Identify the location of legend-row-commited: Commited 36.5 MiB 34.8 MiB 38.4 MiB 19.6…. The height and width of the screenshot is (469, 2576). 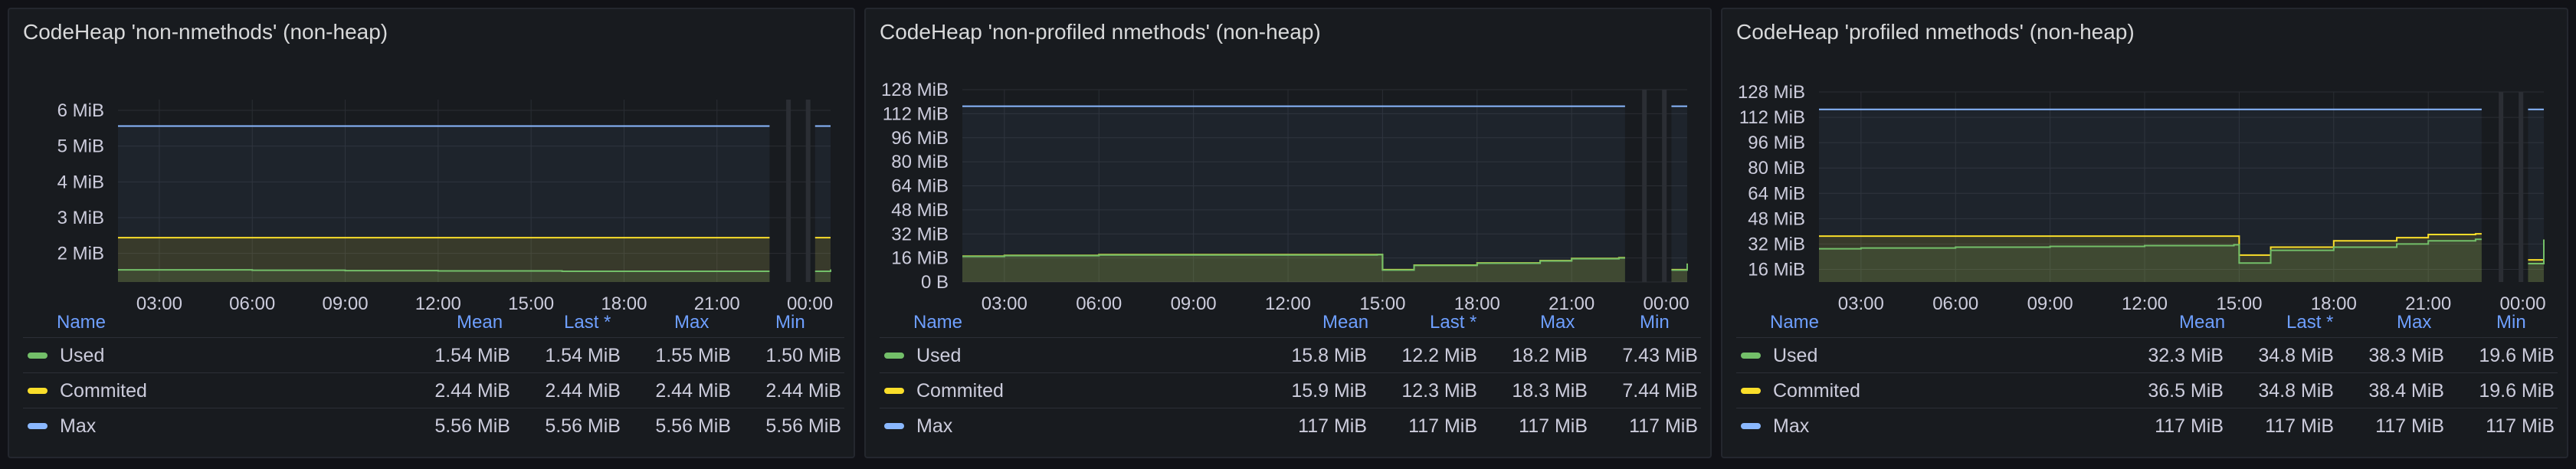
(2147, 390).